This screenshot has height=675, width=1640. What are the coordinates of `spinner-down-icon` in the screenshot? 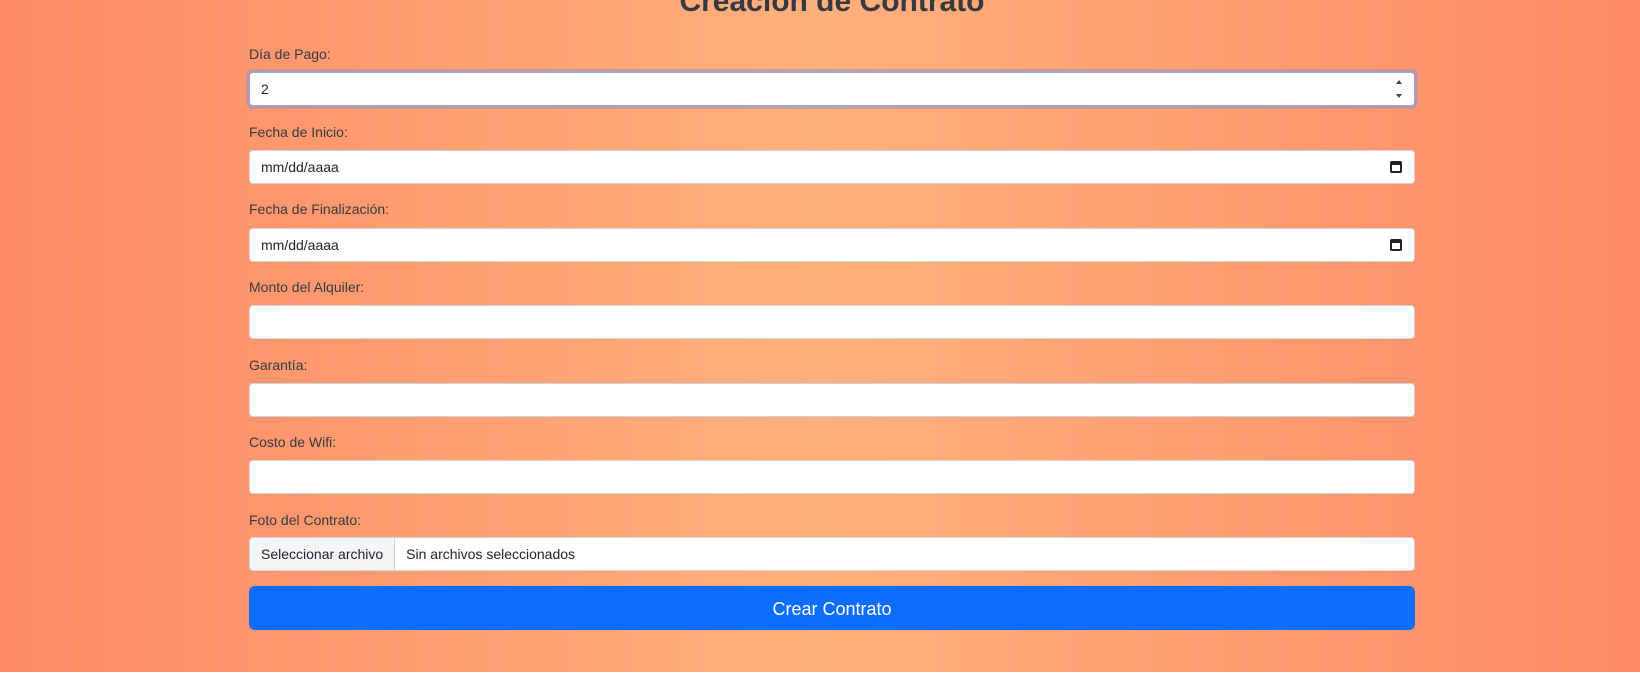 It's located at (1399, 96).